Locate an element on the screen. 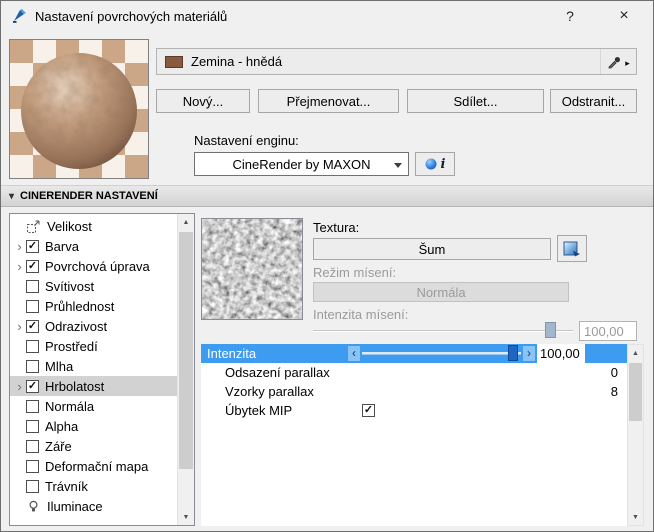 This screenshot has height=532, width=654. channel-row-pruhlednost: Průhlednost is located at coordinates (93, 306).